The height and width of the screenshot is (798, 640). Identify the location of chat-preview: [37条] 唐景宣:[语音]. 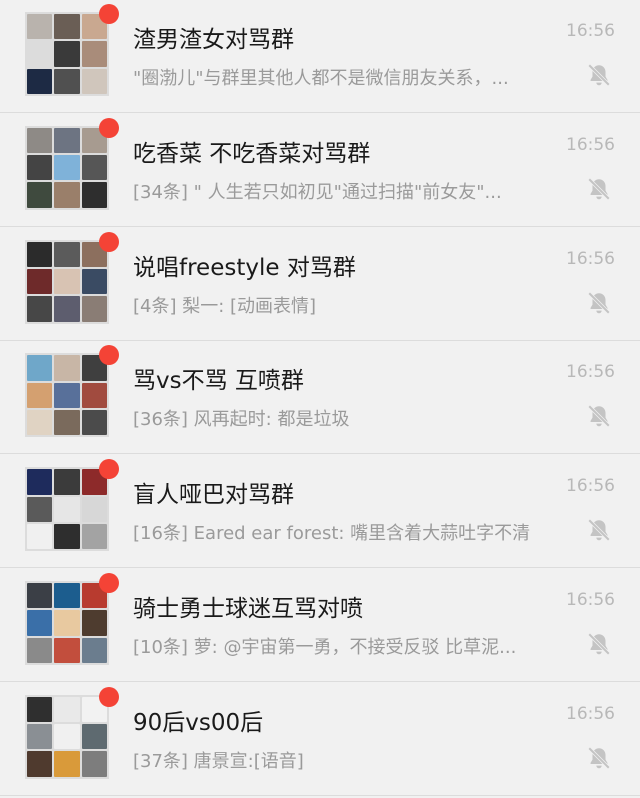
(218, 761).